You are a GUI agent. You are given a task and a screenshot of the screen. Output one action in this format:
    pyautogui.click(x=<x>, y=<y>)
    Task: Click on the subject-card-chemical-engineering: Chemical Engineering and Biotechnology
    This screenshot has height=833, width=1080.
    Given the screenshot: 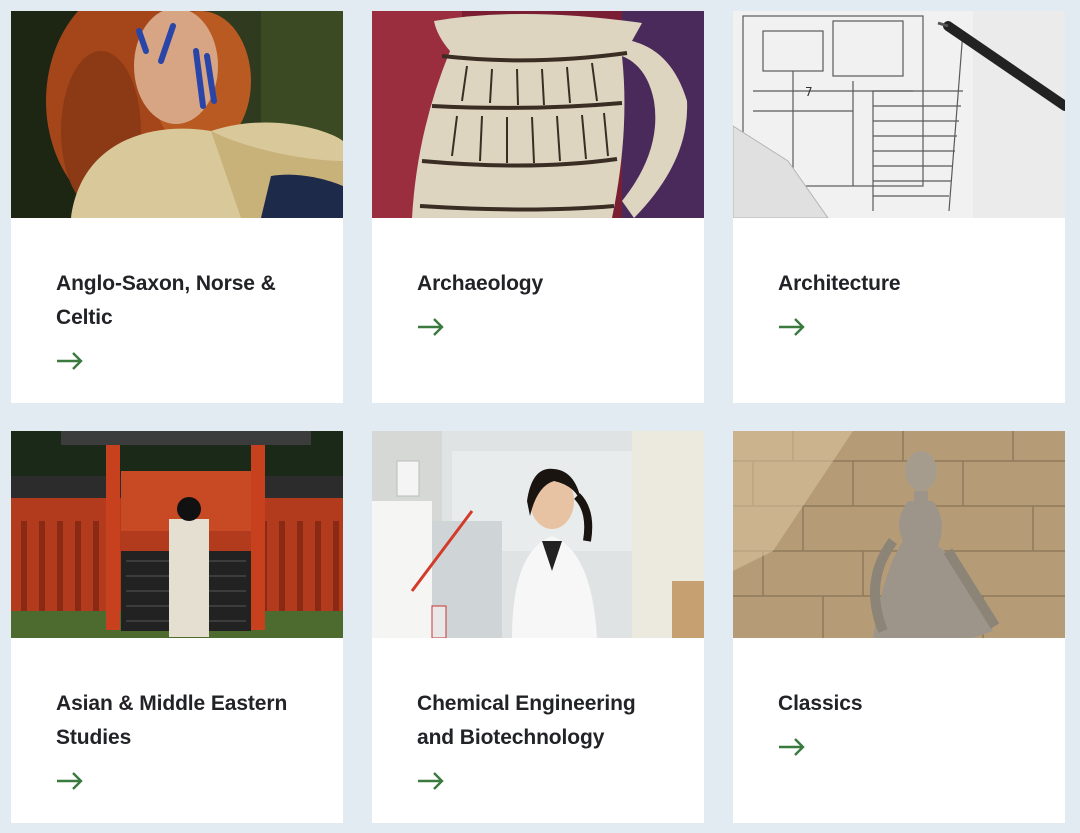 What is the action you would take?
    pyautogui.click(x=538, y=627)
    